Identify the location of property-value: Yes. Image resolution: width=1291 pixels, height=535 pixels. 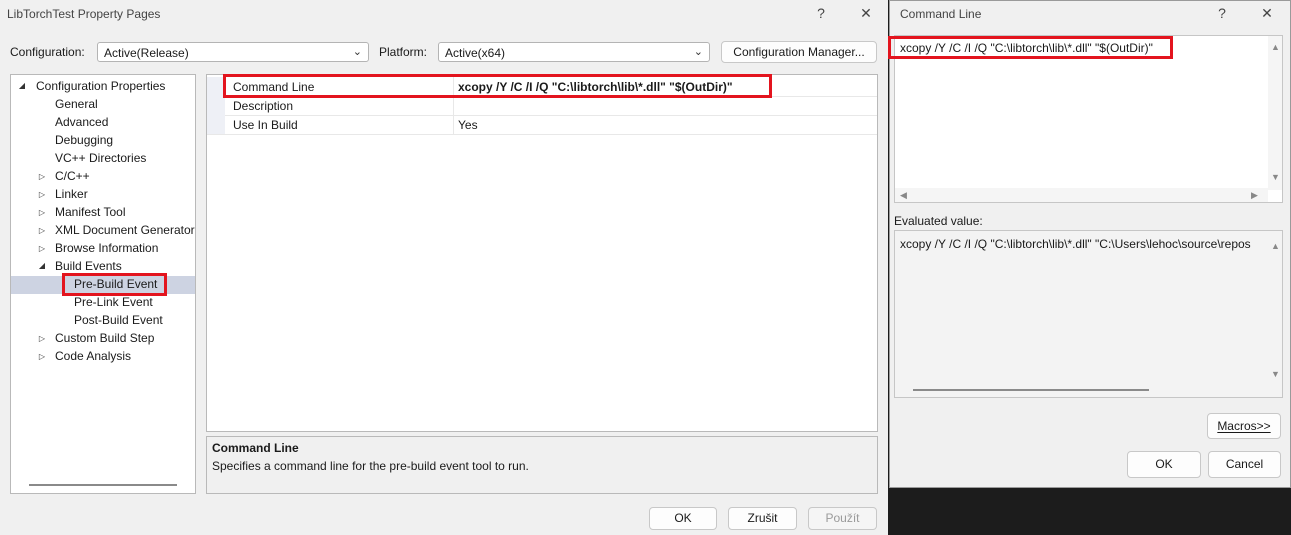
(468, 125).